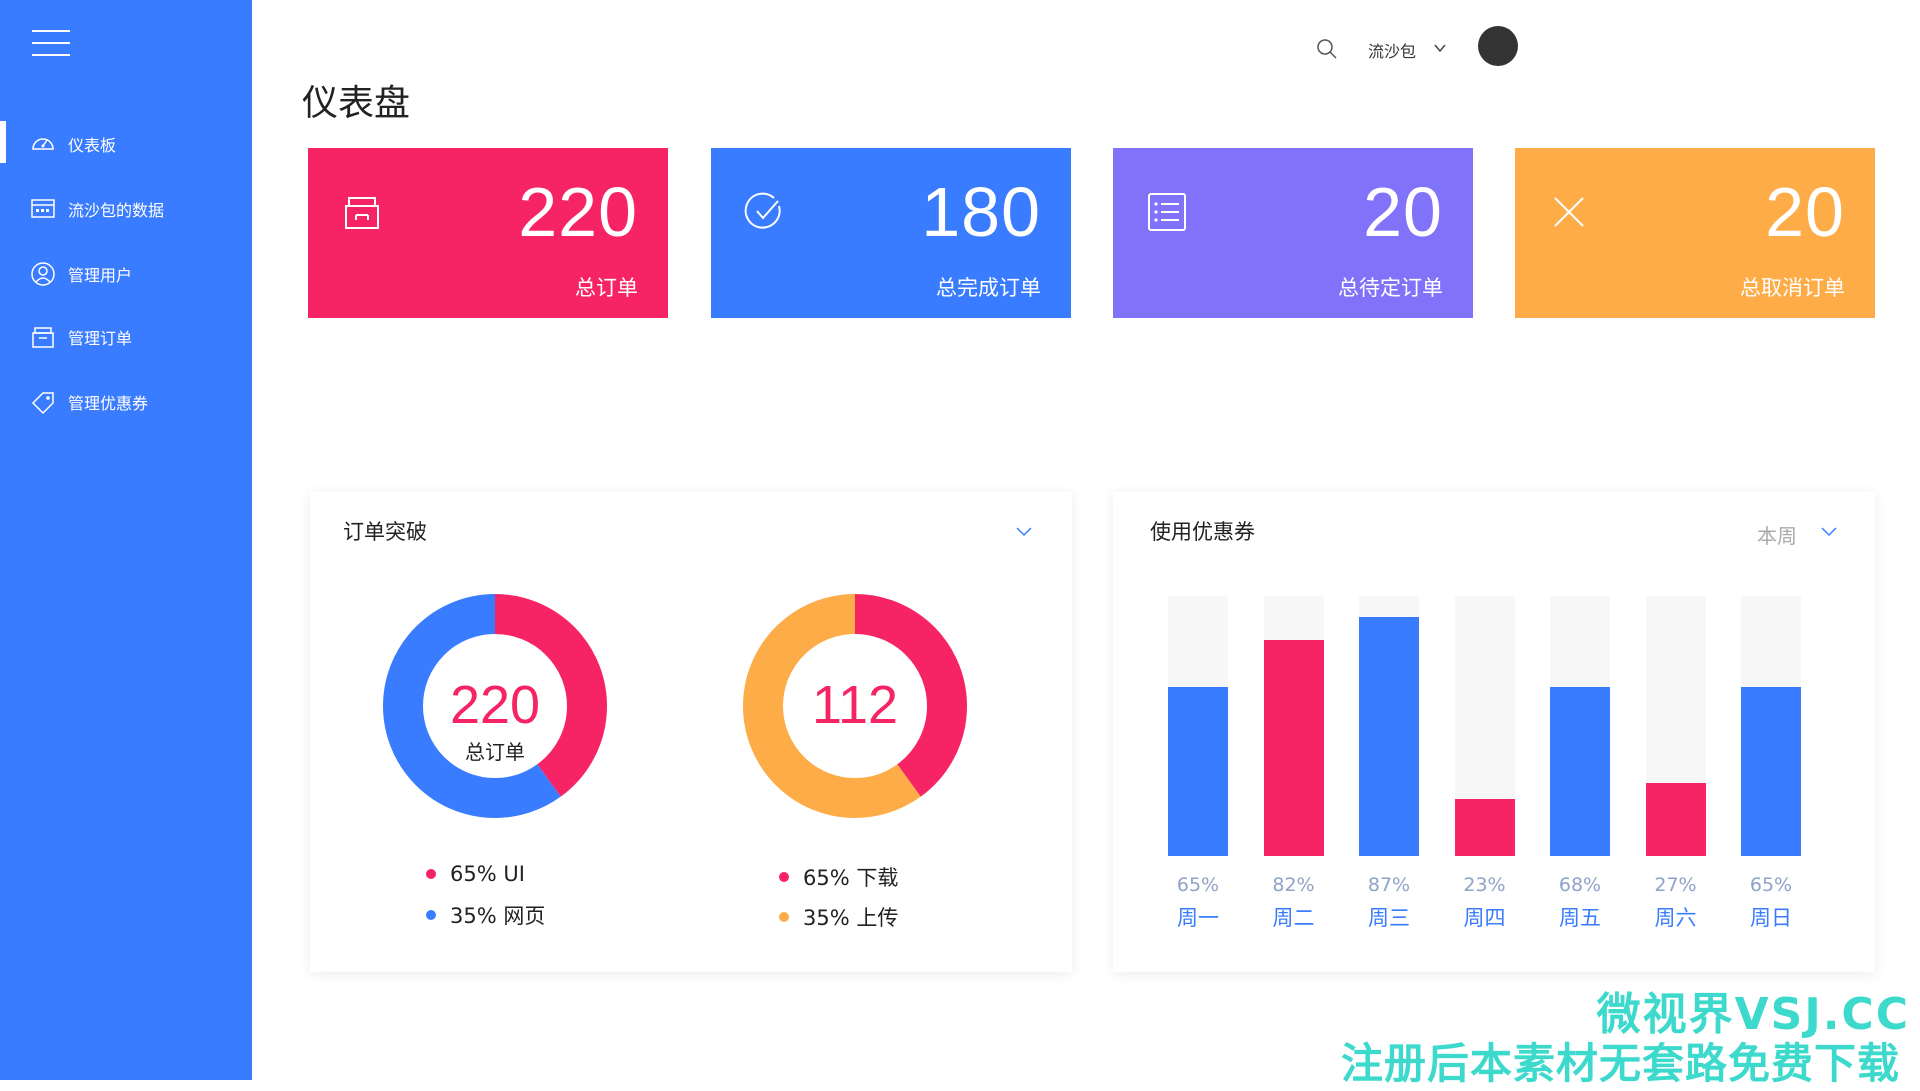  I want to click on legend-item: 65% UI, so click(475, 874).